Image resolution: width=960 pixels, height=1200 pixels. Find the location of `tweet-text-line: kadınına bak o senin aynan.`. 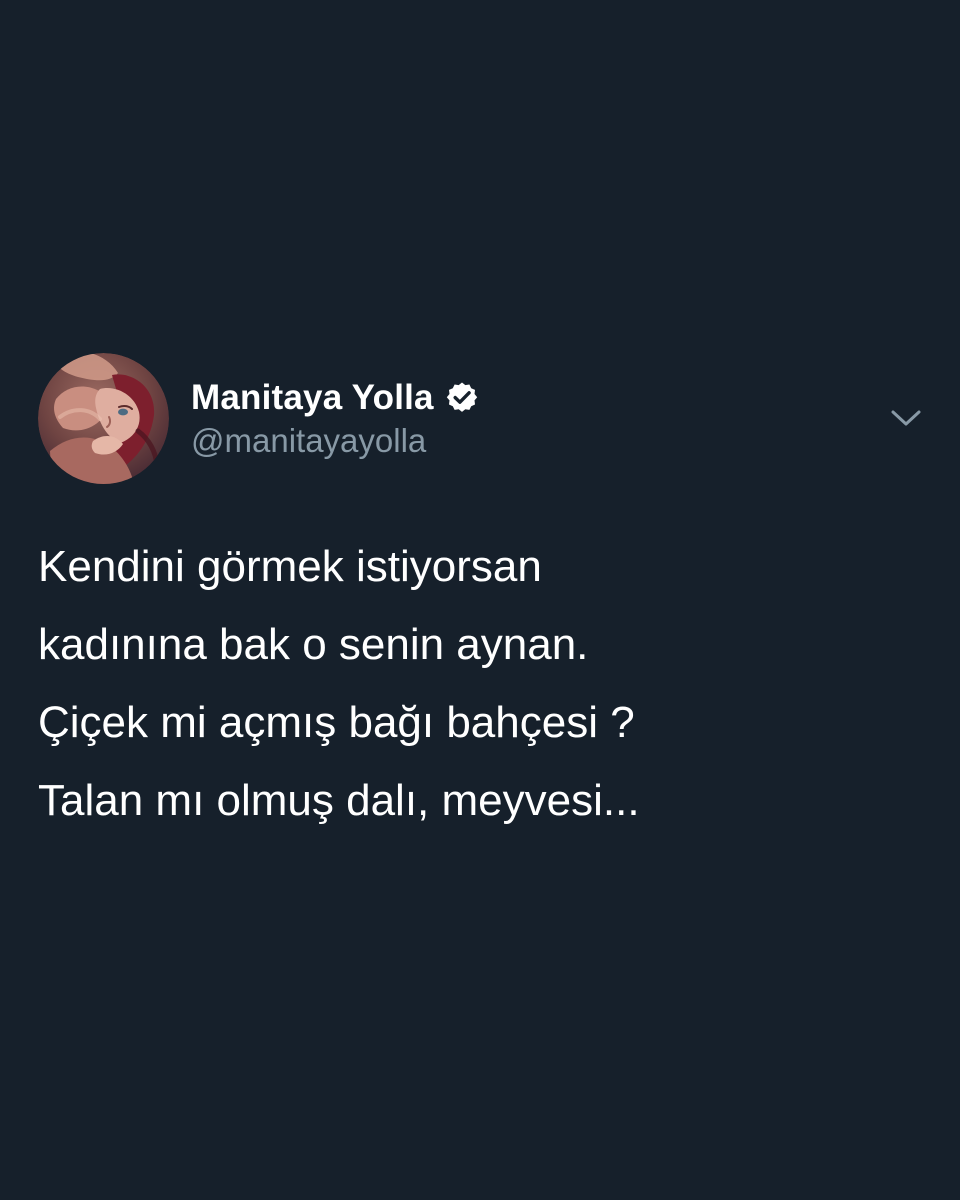

tweet-text-line: kadınına bak o senin aynan. is located at coordinates (313, 644).